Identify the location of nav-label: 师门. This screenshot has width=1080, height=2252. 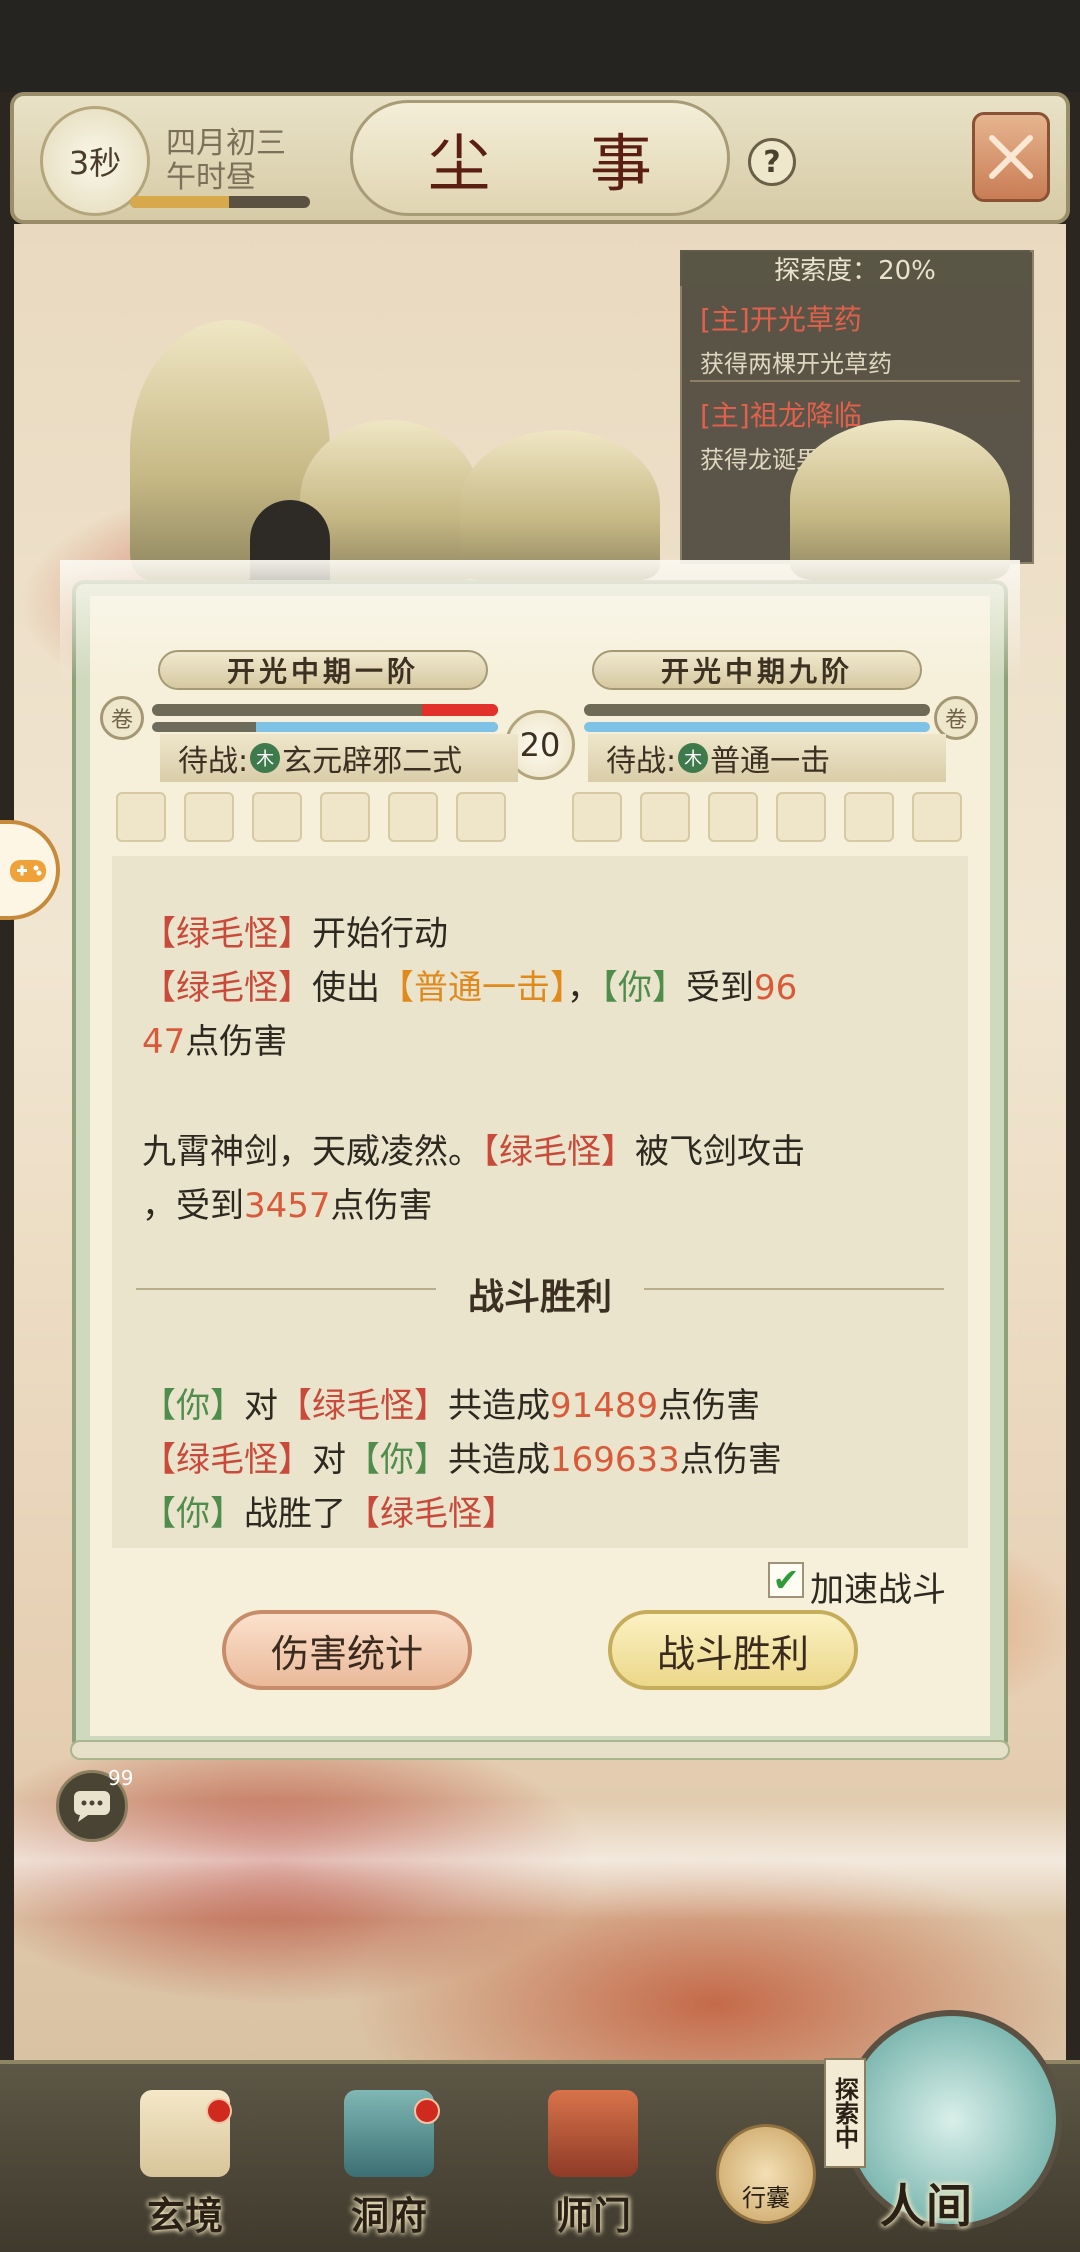
(592, 2215).